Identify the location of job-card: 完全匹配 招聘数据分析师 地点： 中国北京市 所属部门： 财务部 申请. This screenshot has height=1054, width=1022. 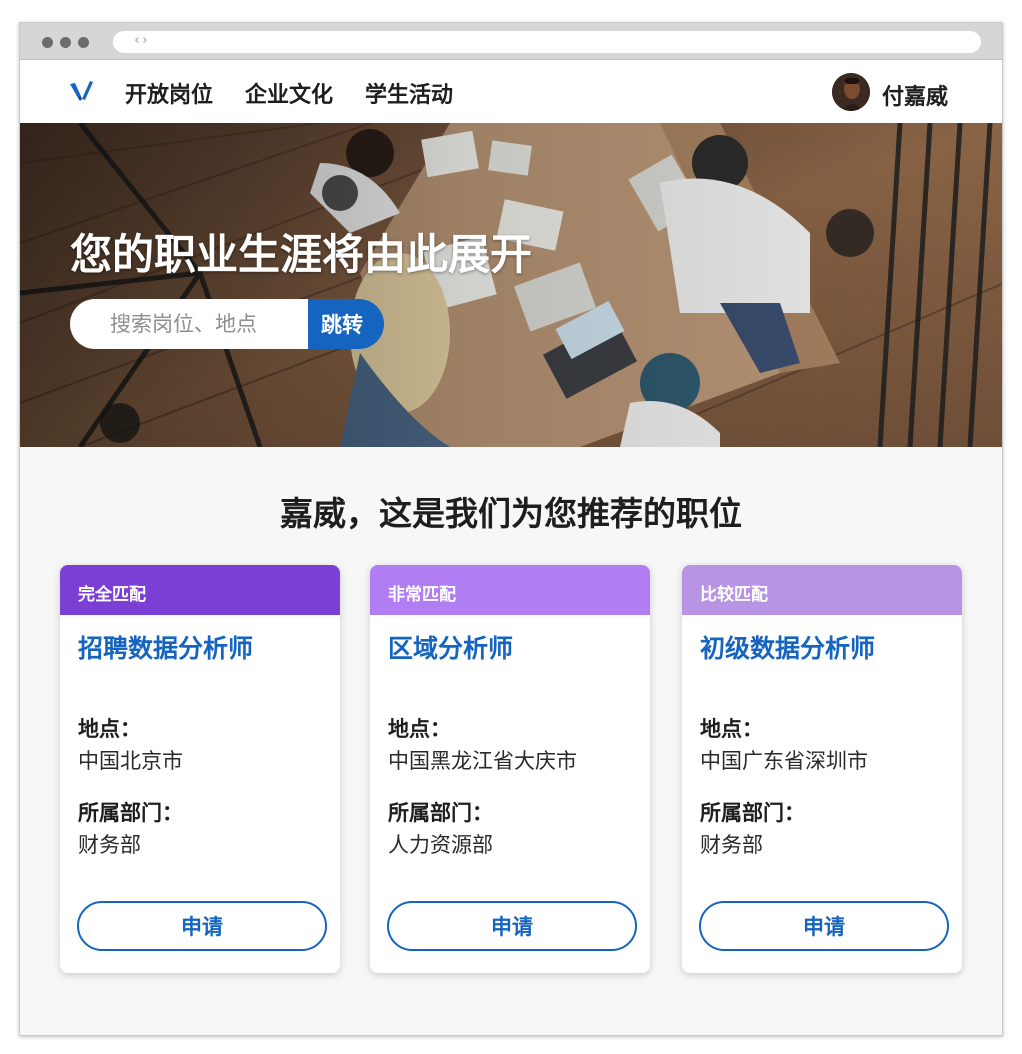
(200, 769).